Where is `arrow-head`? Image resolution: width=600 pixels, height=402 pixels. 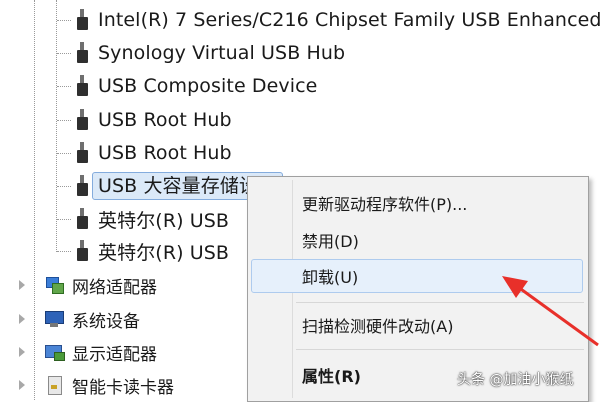
arrow-head is located at coordinates (515, 287).